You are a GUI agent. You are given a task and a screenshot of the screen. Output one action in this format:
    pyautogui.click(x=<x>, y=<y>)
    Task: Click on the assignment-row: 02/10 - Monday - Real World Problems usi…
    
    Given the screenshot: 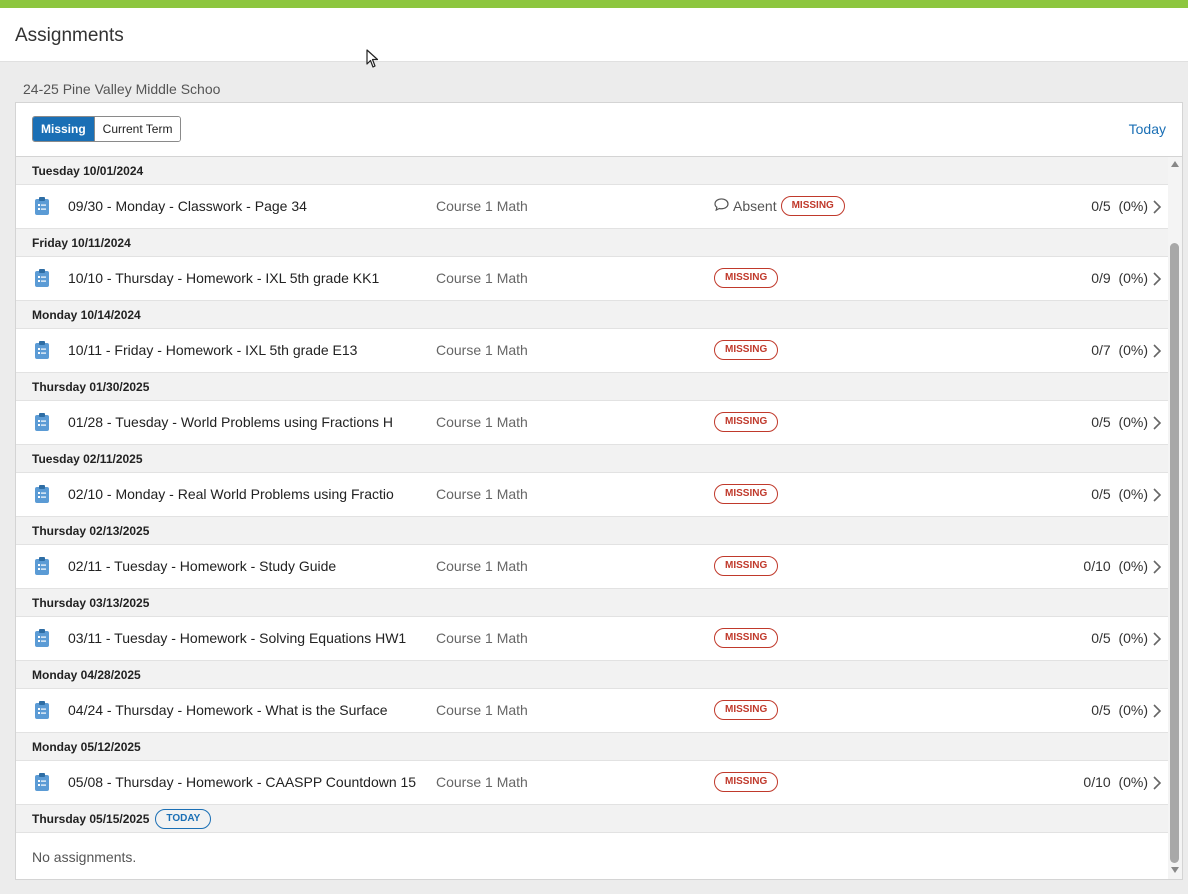 What is the action you would take?
    pyautogui.click(x=592, y=495)
    